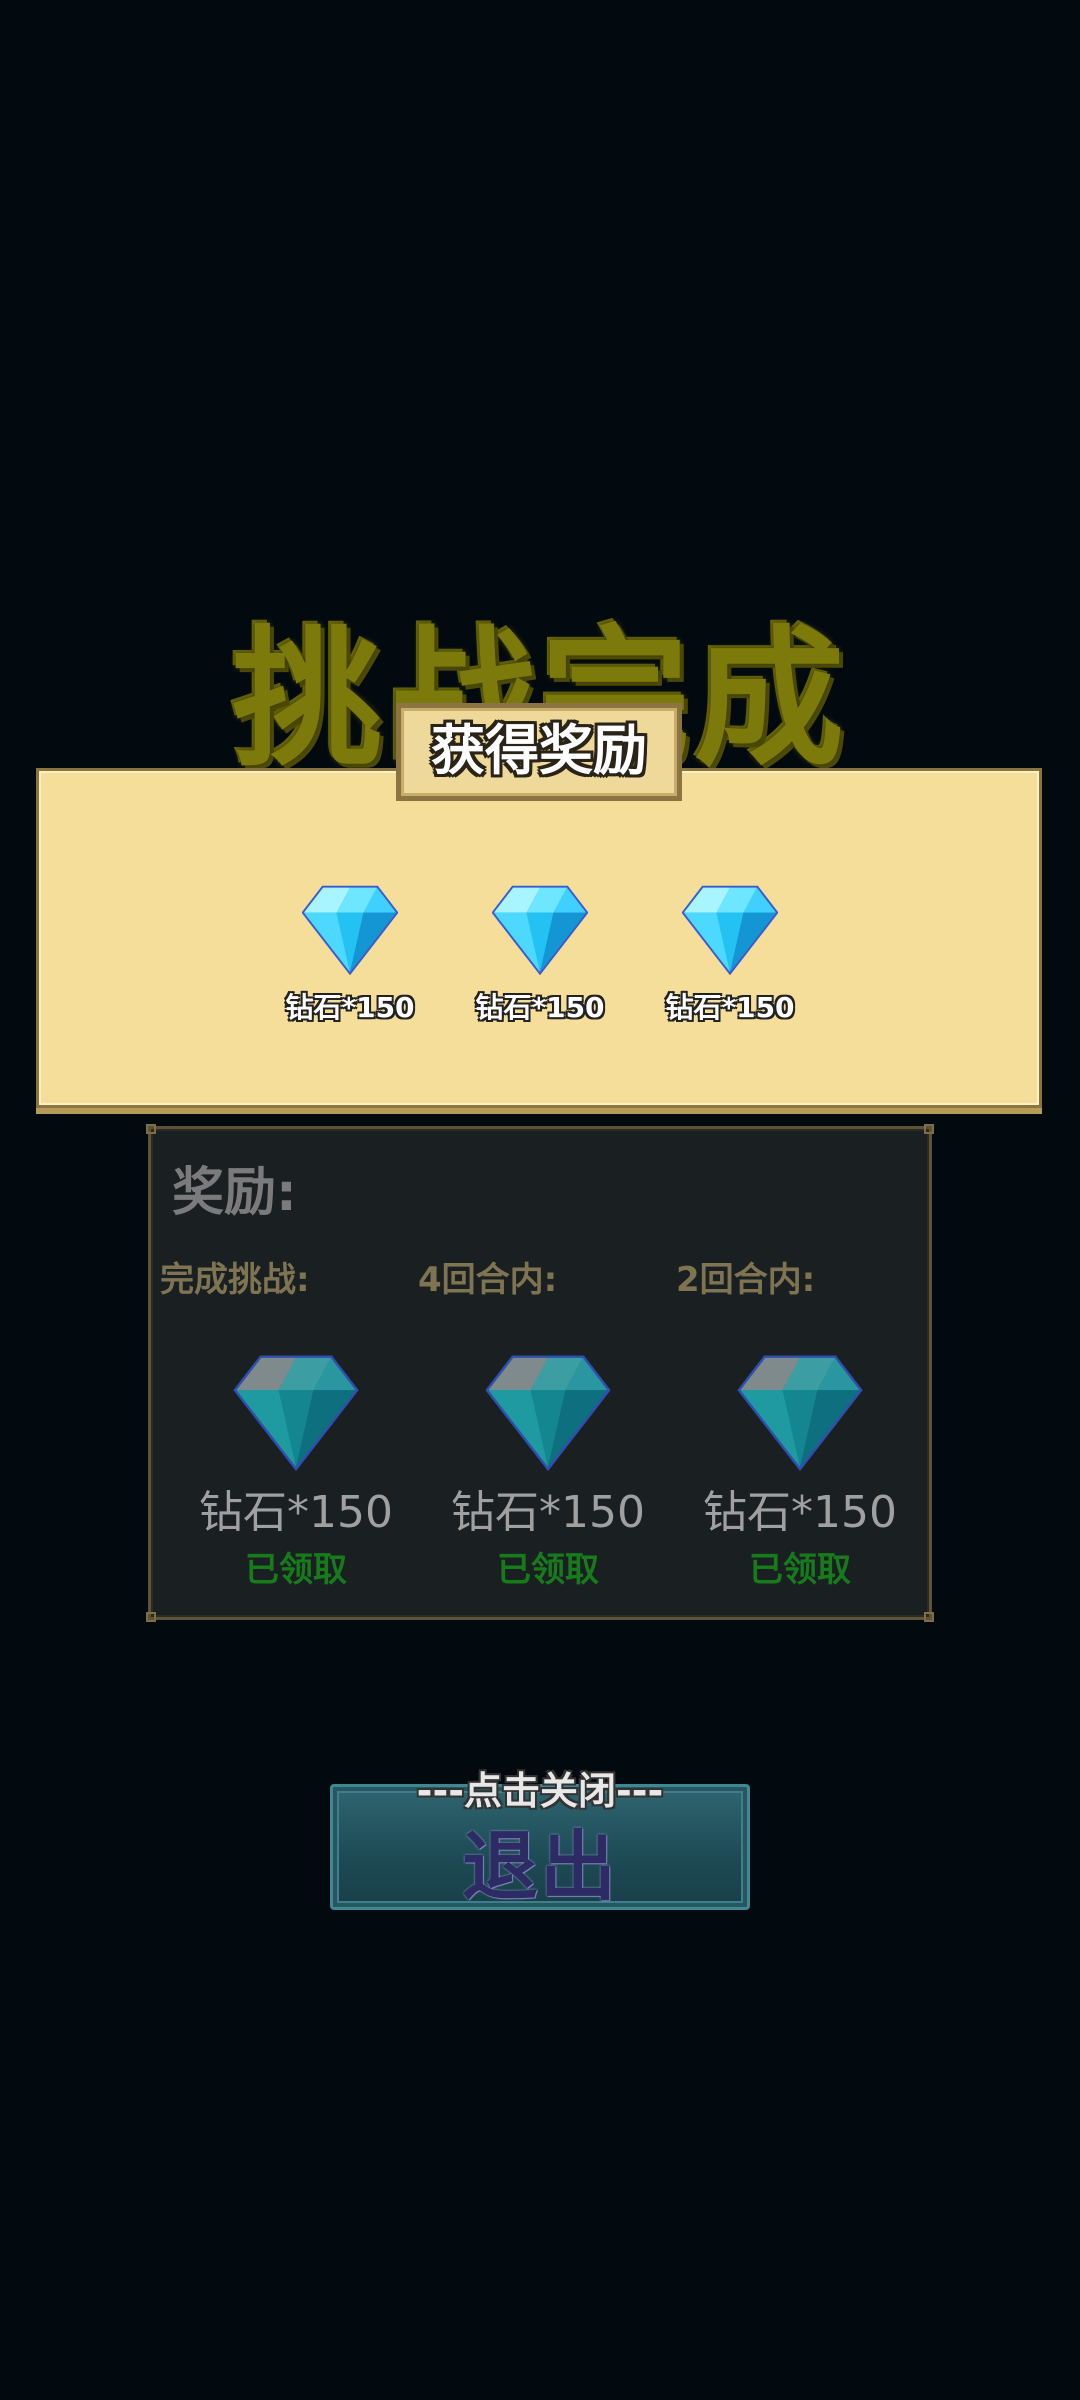 This screenshot has height=2400, width=1080. What do you see at coordinates (488, 1280) in the screenshot?
I see `condition-label: 4回合内:` at bounding box center [488, 1280].